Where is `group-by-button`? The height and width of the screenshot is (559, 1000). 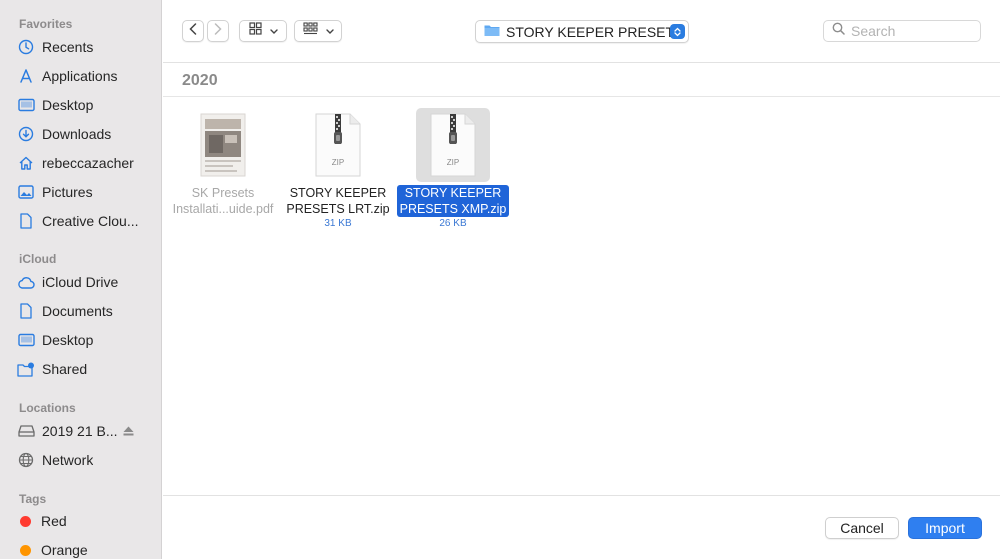 group-by-button is located at coordinates (318, 31).